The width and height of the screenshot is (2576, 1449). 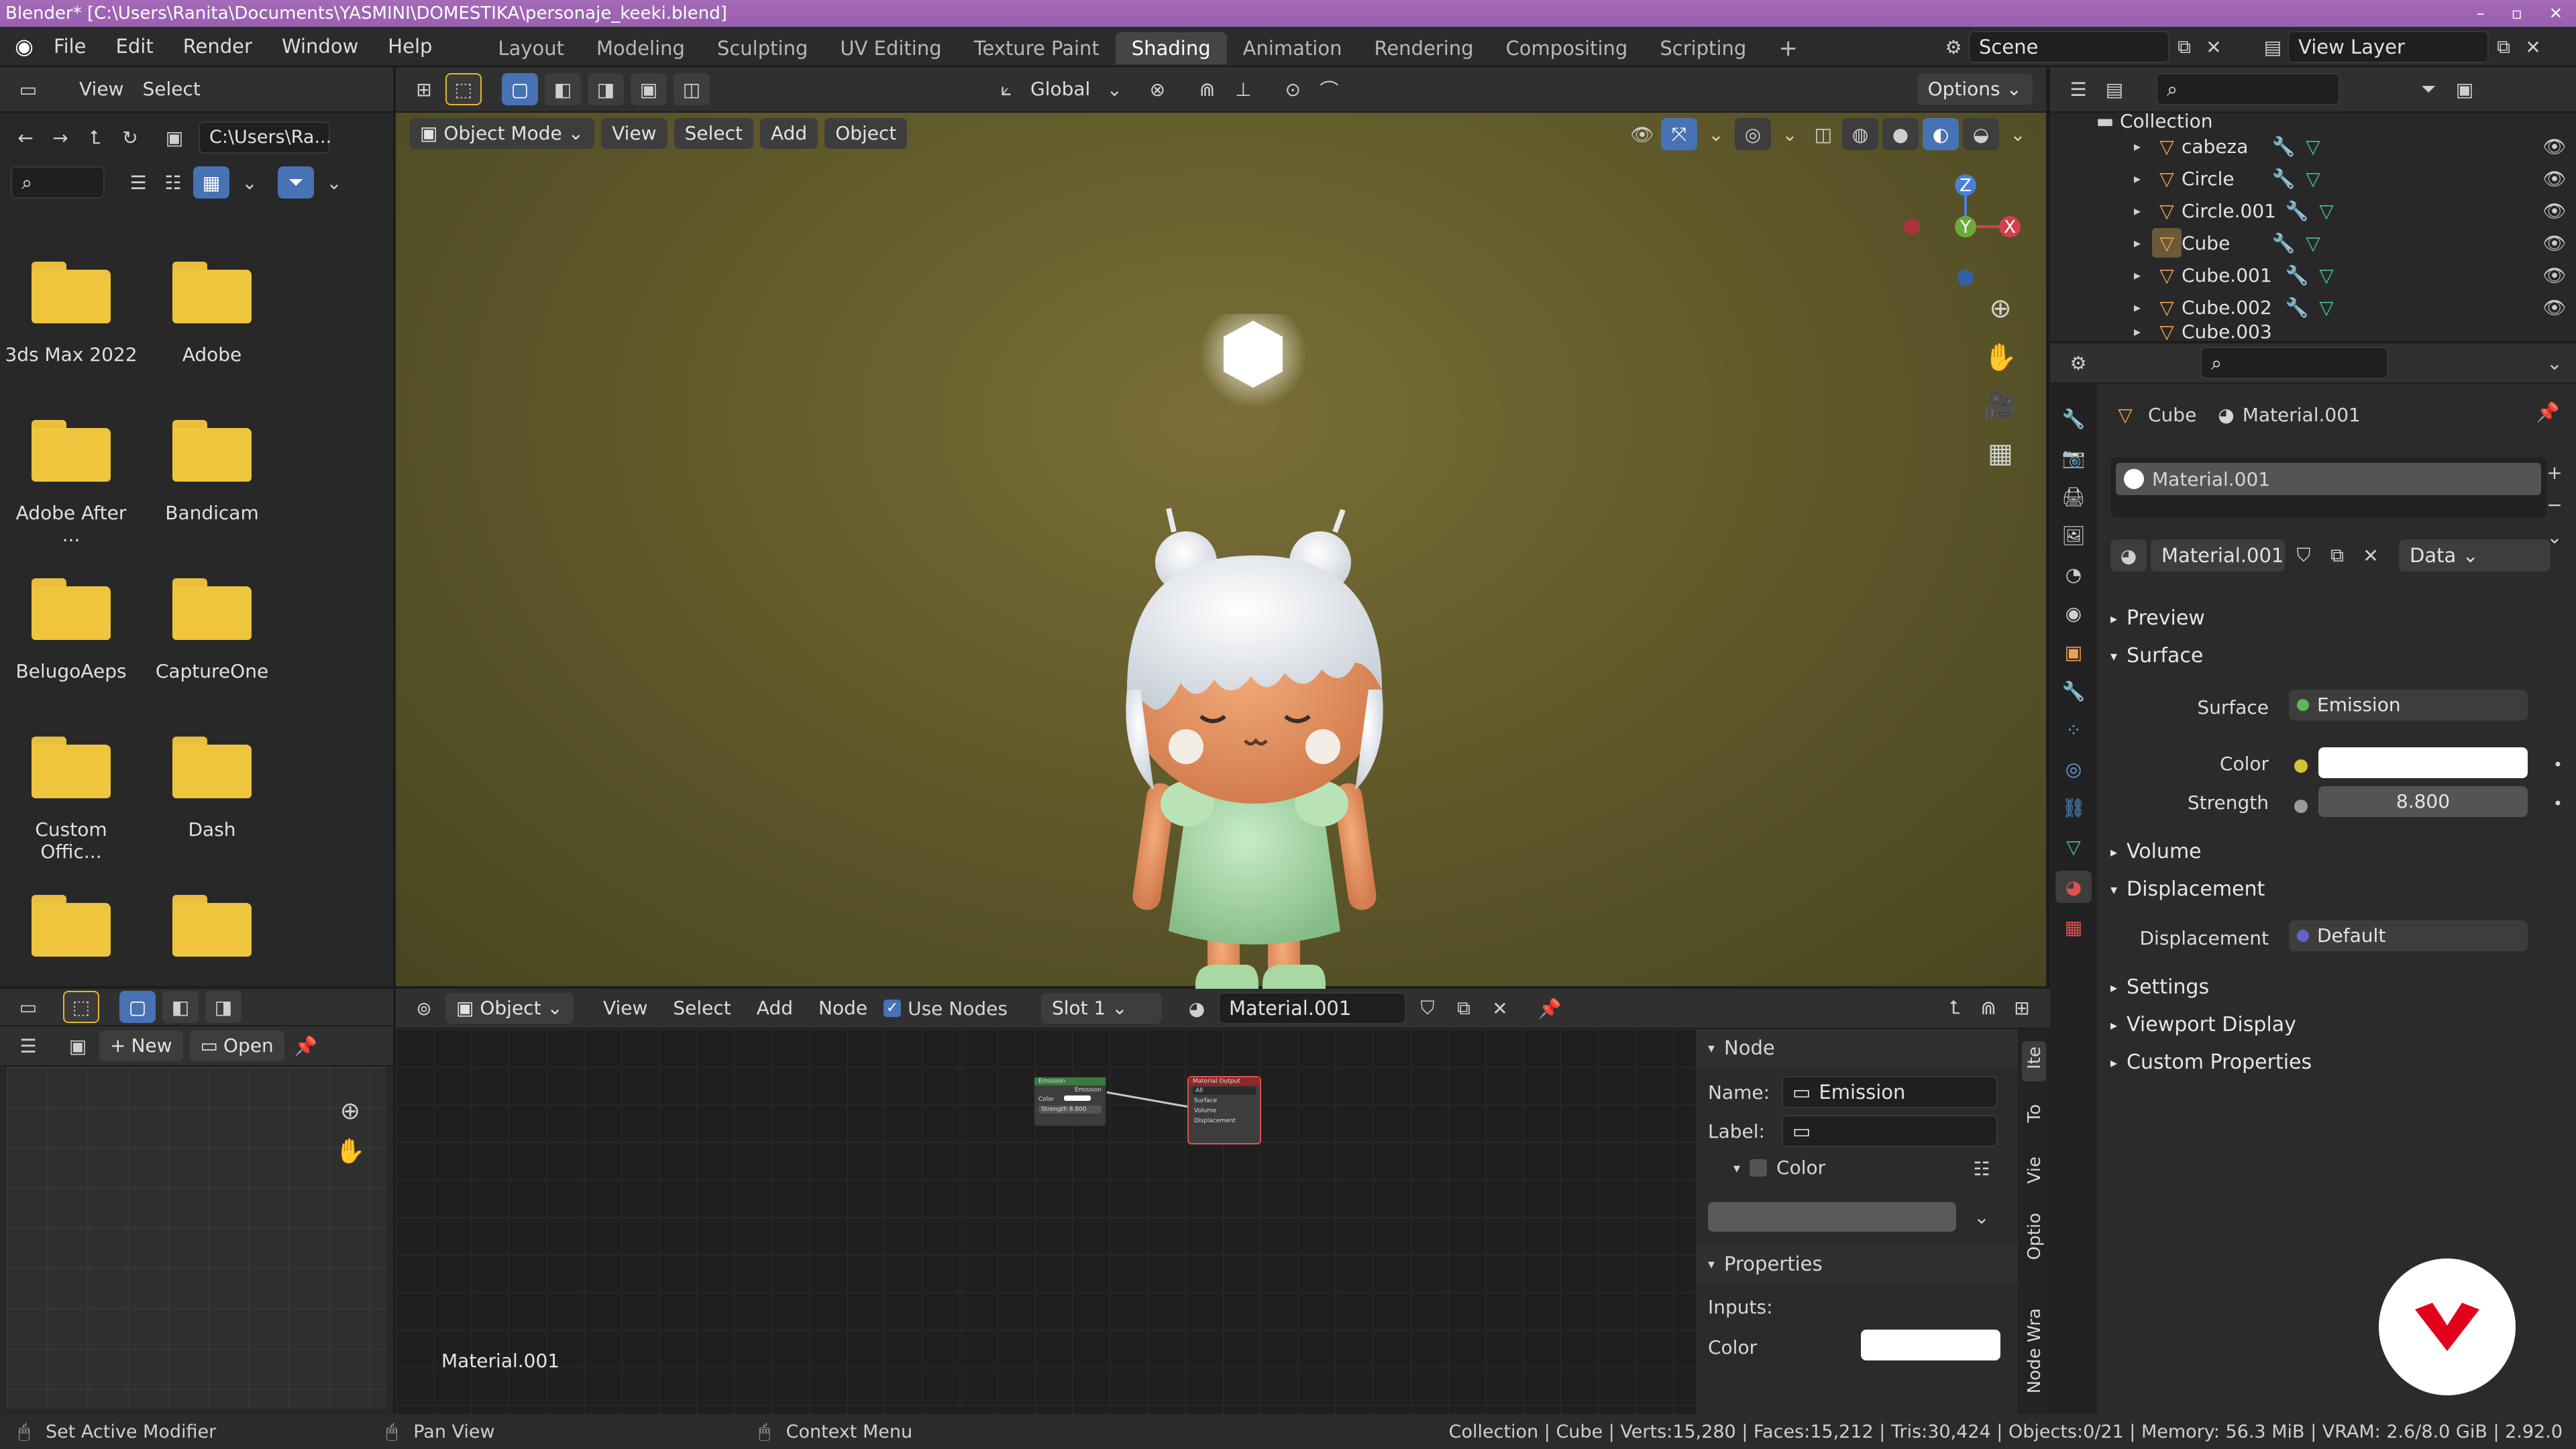 What do you see at coordinates (774, 1008) in the screenshot?
I see `node-menu-add: Add` at bounding box center [774, 1008].